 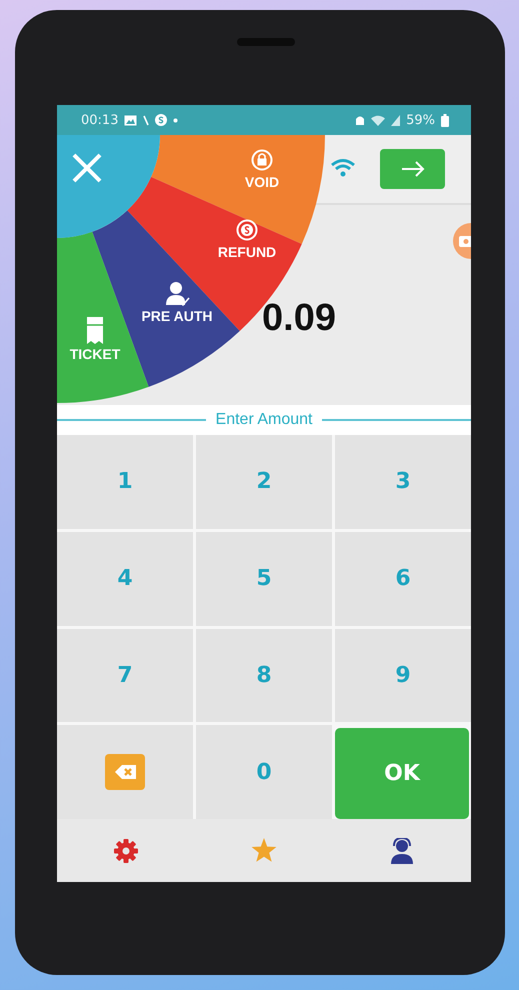 What do you see at coordinates (403, 482) in the screenshot?
I see `digit-key: 3` at bounding box center [403, 482].